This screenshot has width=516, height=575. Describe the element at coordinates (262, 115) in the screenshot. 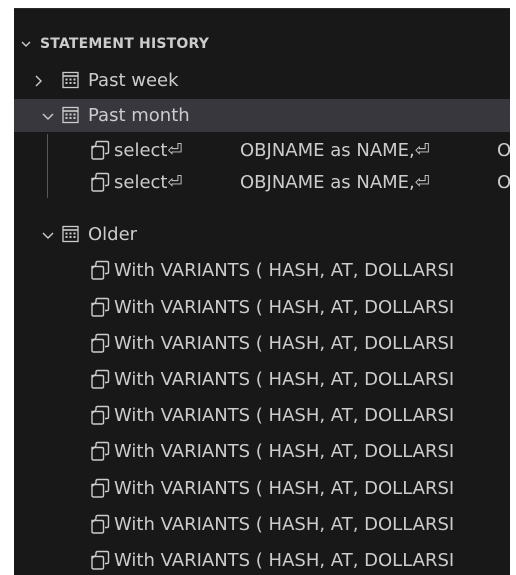

I see `tree-group-past-month: Past month` at that location.